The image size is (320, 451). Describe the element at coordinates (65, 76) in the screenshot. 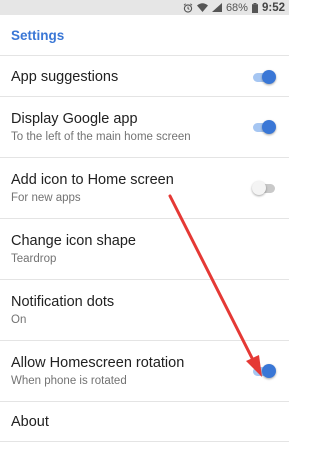

I see `setting-title: App suggestions` at that location.